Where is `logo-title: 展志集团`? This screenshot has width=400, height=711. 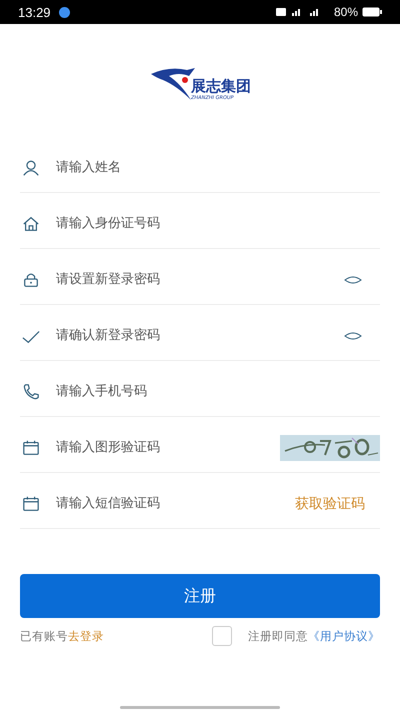 logo-title: 展志集团 is located at coordinates (221, 86).